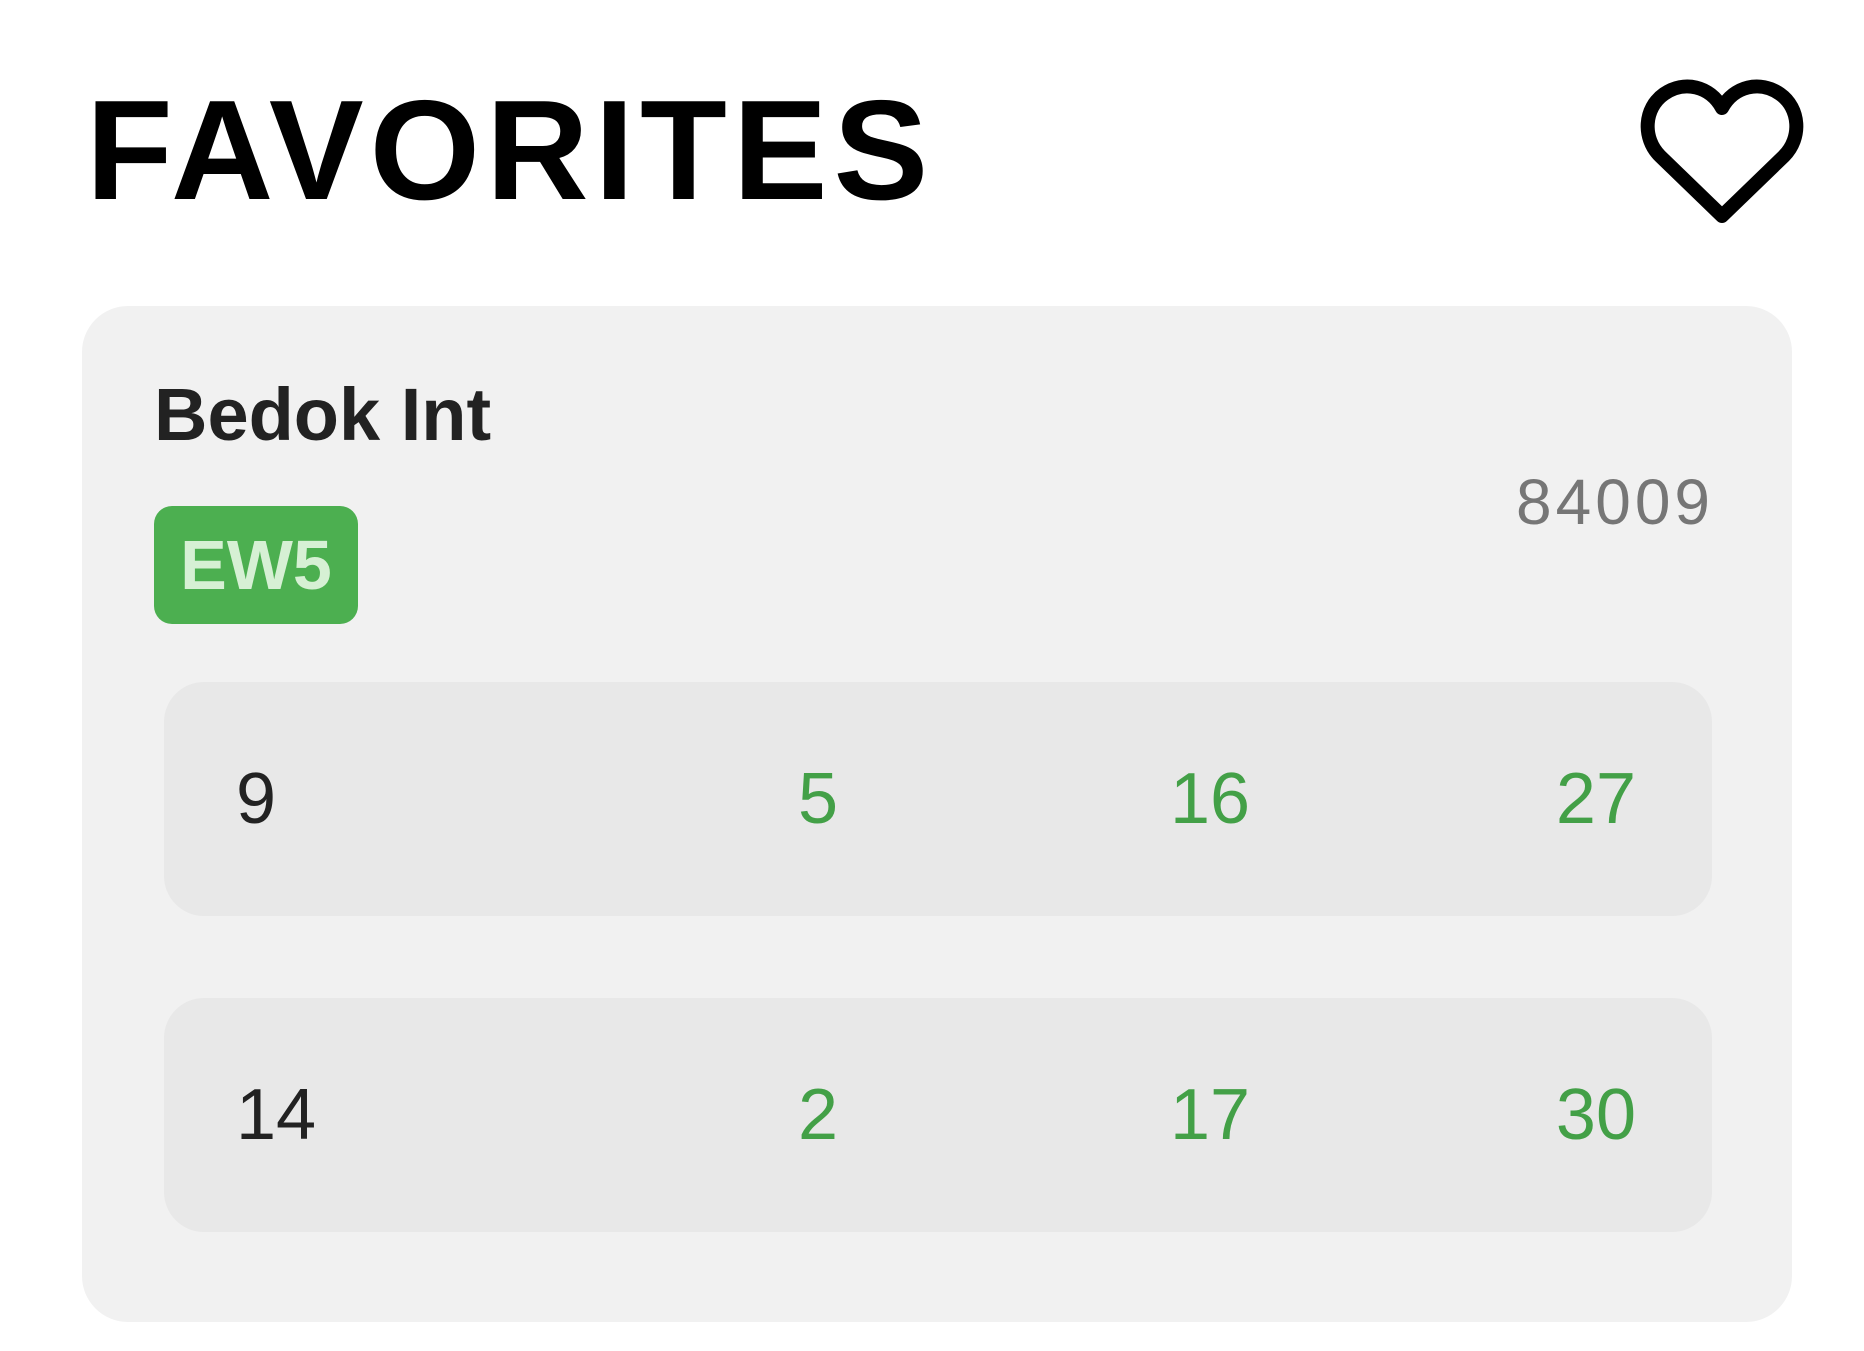 Image resolution: width=1864 pixels, height=1351 pixels. I want to click on mrt-station-badge: EW5, so click(256, 565).